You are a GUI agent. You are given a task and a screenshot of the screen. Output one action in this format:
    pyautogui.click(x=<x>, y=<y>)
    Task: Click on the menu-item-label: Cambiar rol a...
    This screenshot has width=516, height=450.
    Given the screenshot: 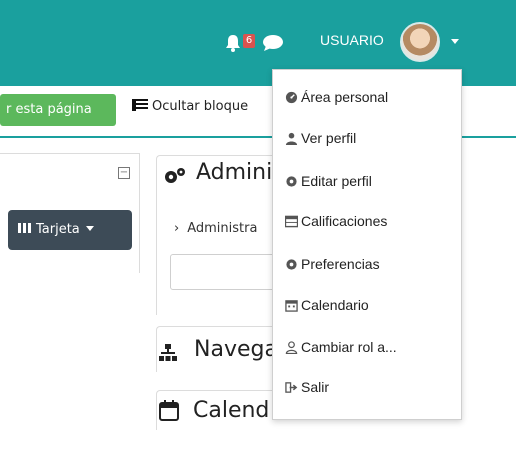 What is the action you would take?
    pyautogui.click(x=349, y=347)
    